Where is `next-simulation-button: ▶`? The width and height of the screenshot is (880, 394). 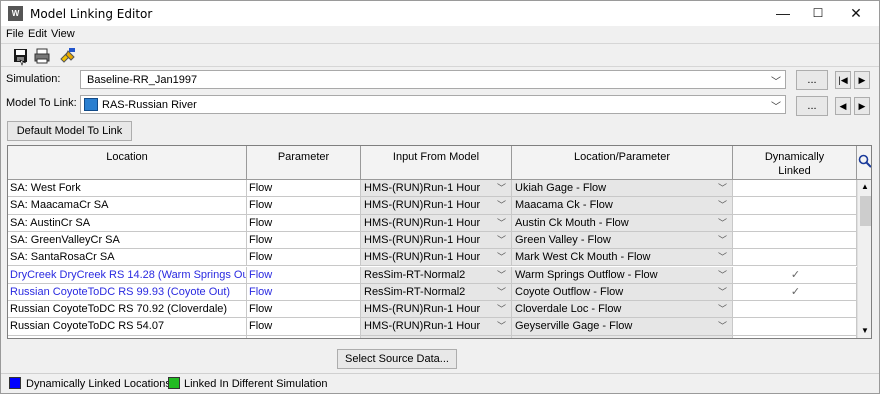
next-simulation-button: ▶ is located at coordinates (862, 80).